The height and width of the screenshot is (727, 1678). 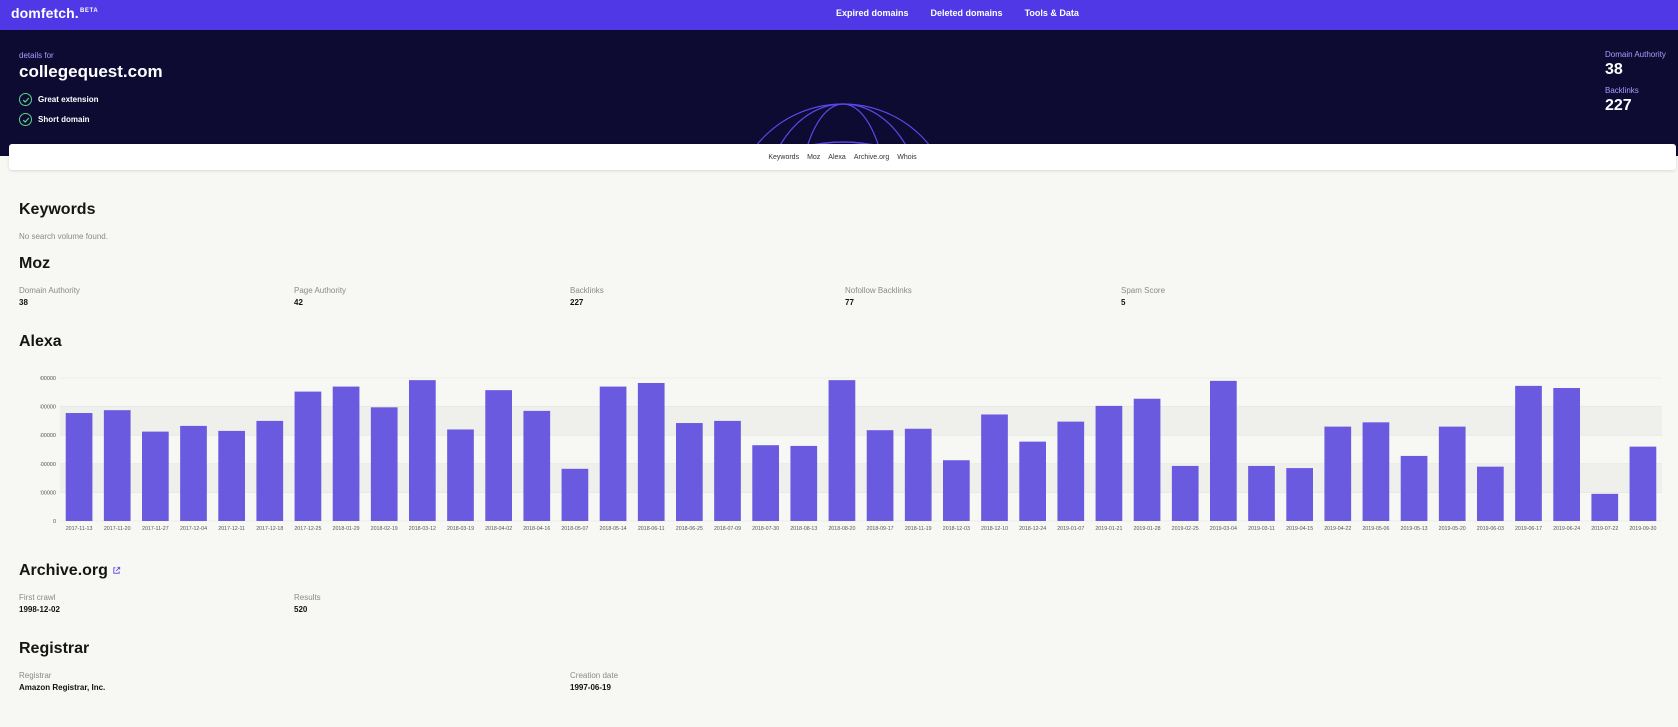 What do you see at coordinates (45, 13) in the screenshot?
I see `logo: domfetch.` at bounding box center [45, 13].